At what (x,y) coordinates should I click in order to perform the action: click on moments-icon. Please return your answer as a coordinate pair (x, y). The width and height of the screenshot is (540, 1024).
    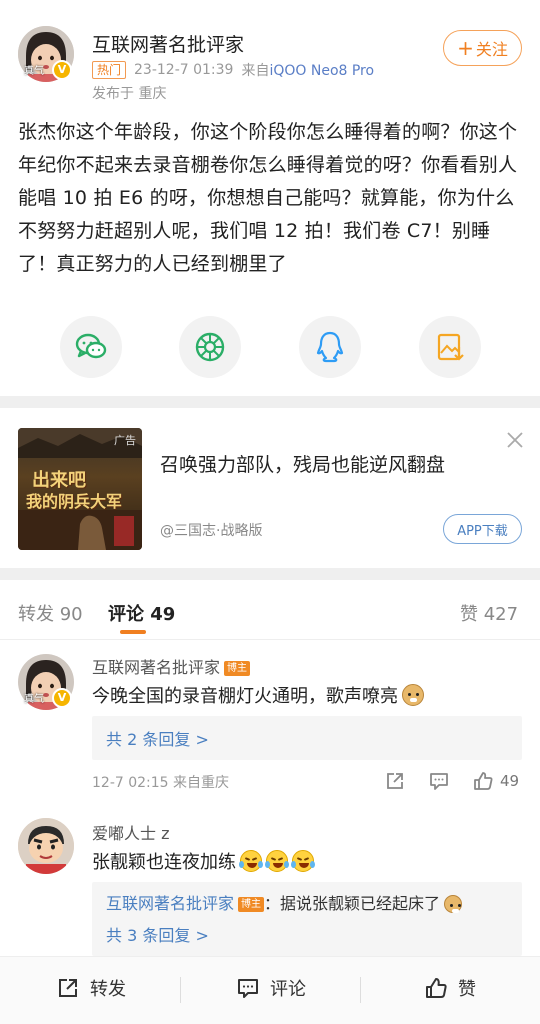
    Looking at the image, I should click on (210, 347).